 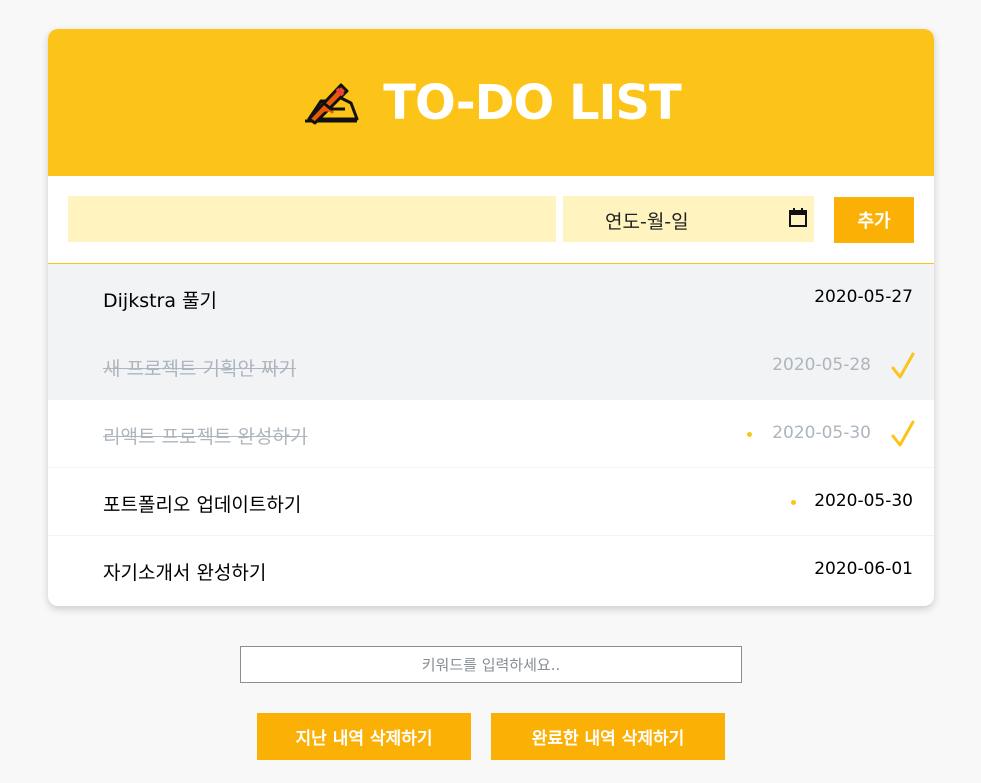 I want to click on todo-form: 연도-월-일 추가, so click(x=491, y=220).